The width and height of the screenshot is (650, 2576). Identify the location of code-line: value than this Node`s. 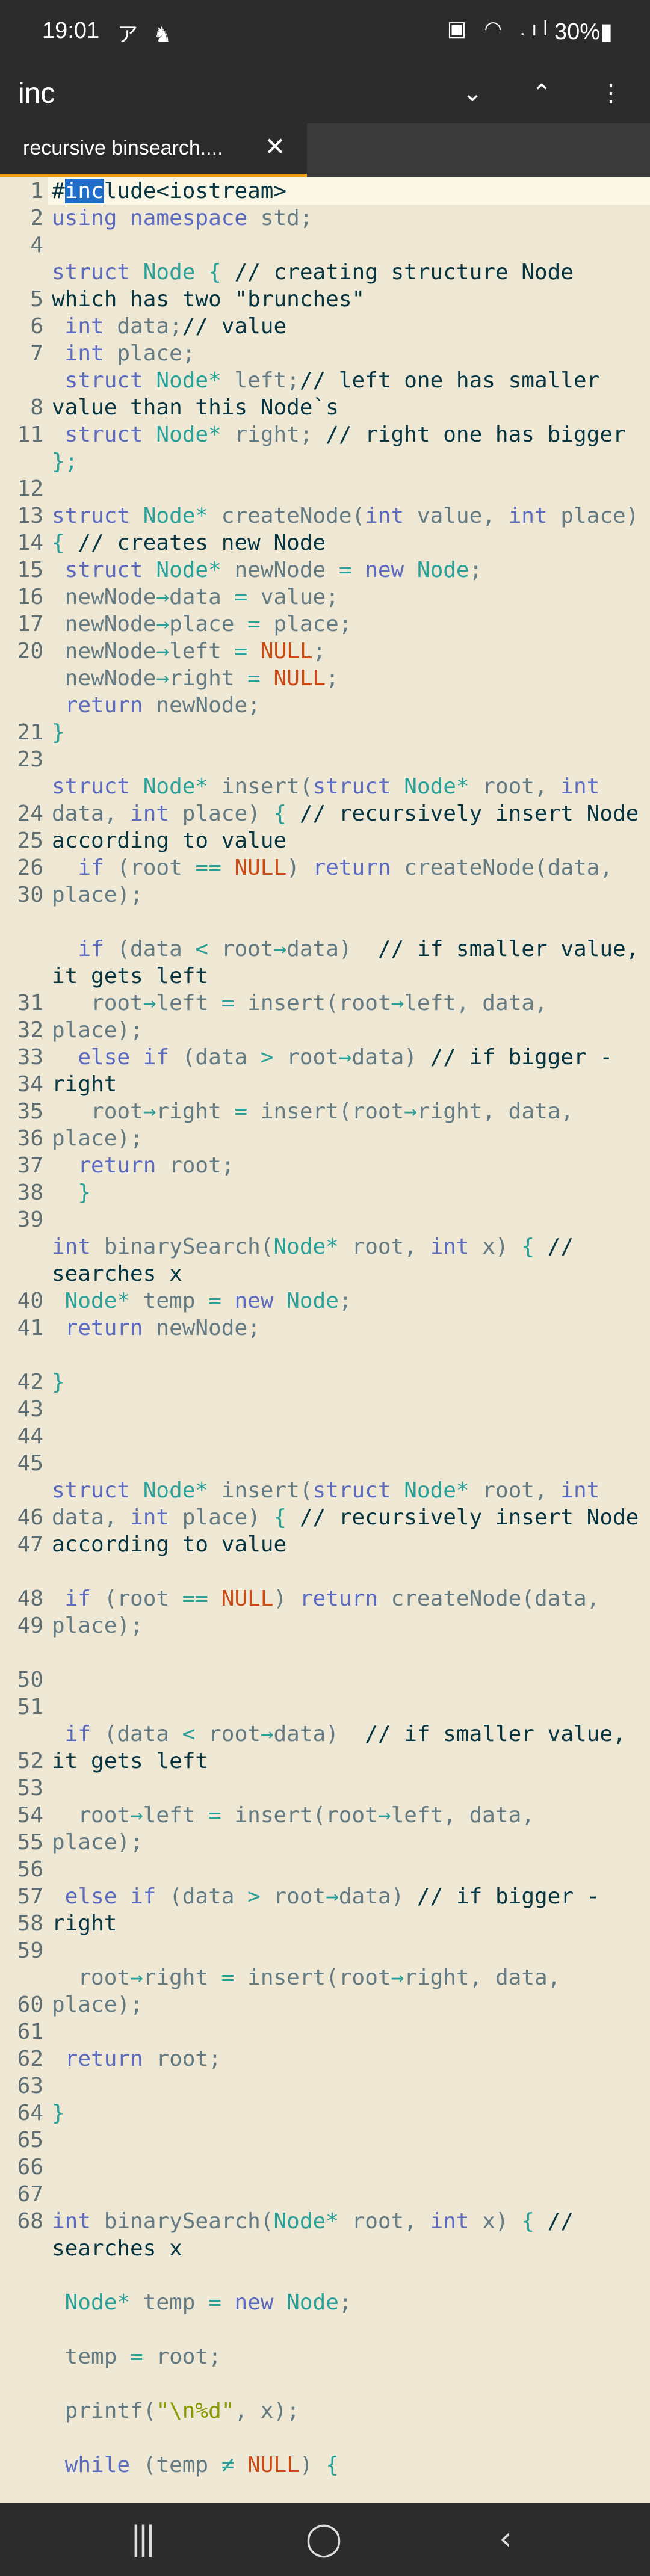
(195, 407).